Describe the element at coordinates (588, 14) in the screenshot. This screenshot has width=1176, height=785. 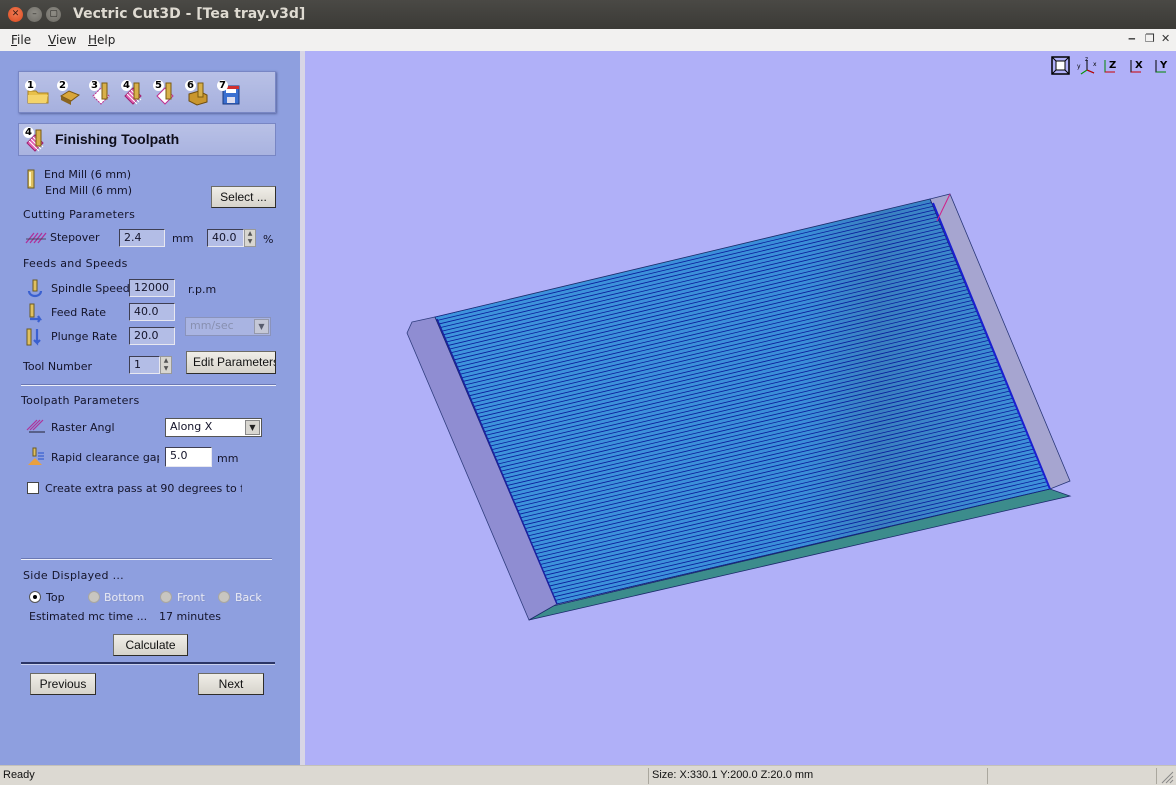
I see `title-bar: ✕ – ▢ Vectric Cut3D - [Tea tray.v3d]` at that location.